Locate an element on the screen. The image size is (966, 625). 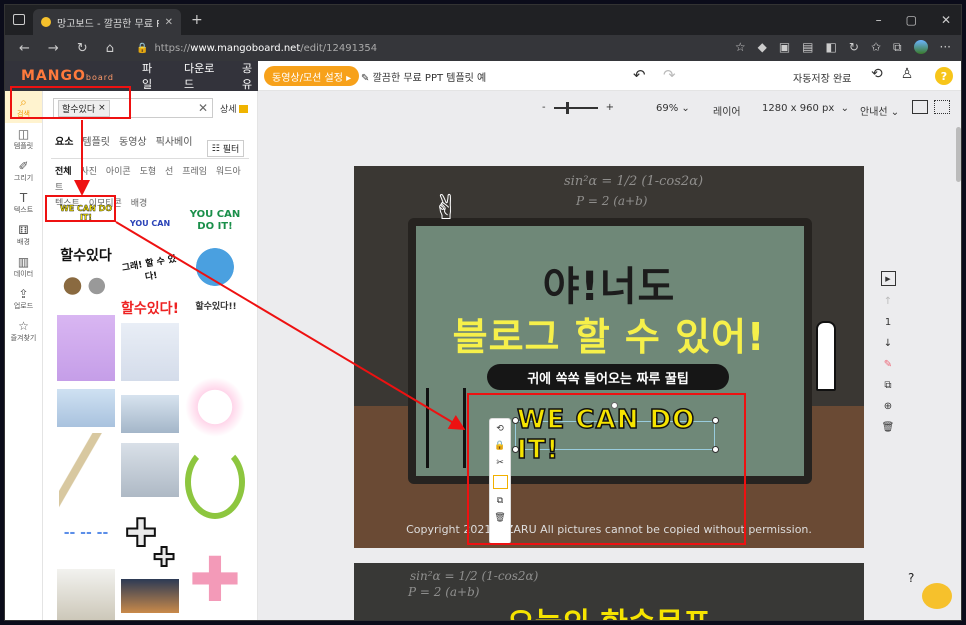
browser-tab: 망고보드 - 깔끔한 무료 PPT 템플 ✕ is located at coordinates (107, 22).